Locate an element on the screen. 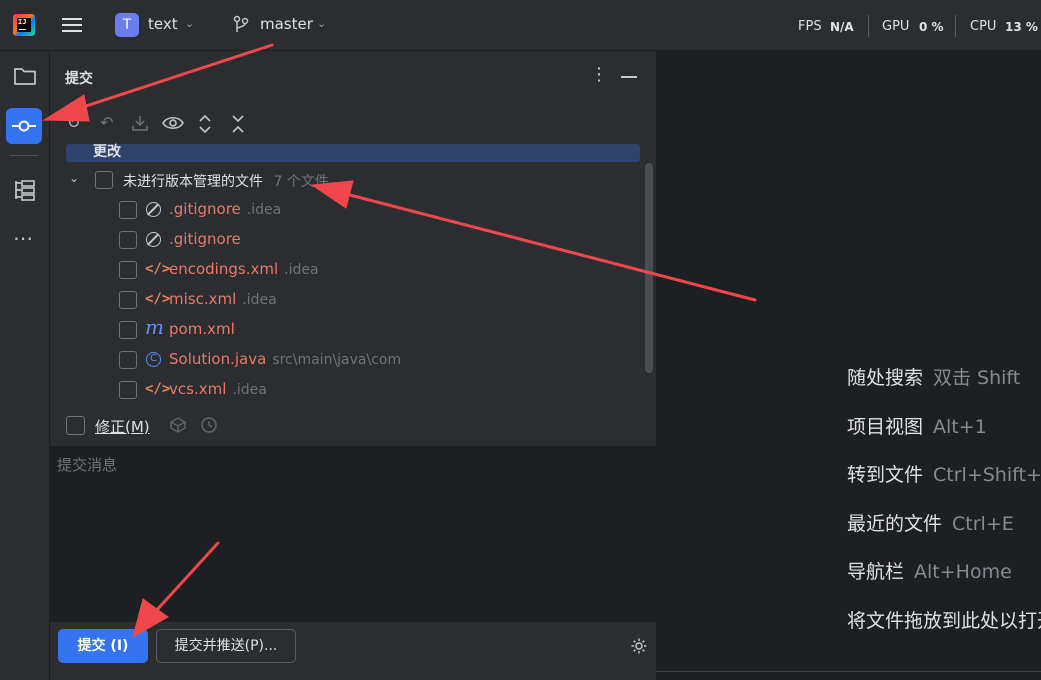 The height and width of the screenshot is (680, 1041). changes-label: 更改 is located at coordinates (107, 152).